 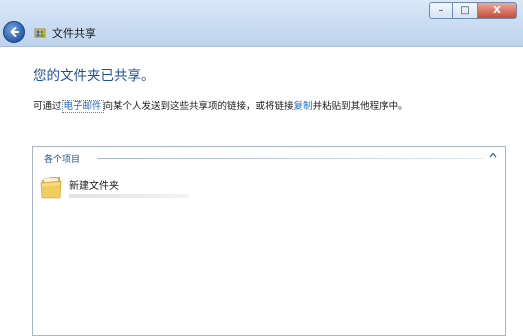 I want to click on description-text-1: 可通过, so click(x=47, y=106).